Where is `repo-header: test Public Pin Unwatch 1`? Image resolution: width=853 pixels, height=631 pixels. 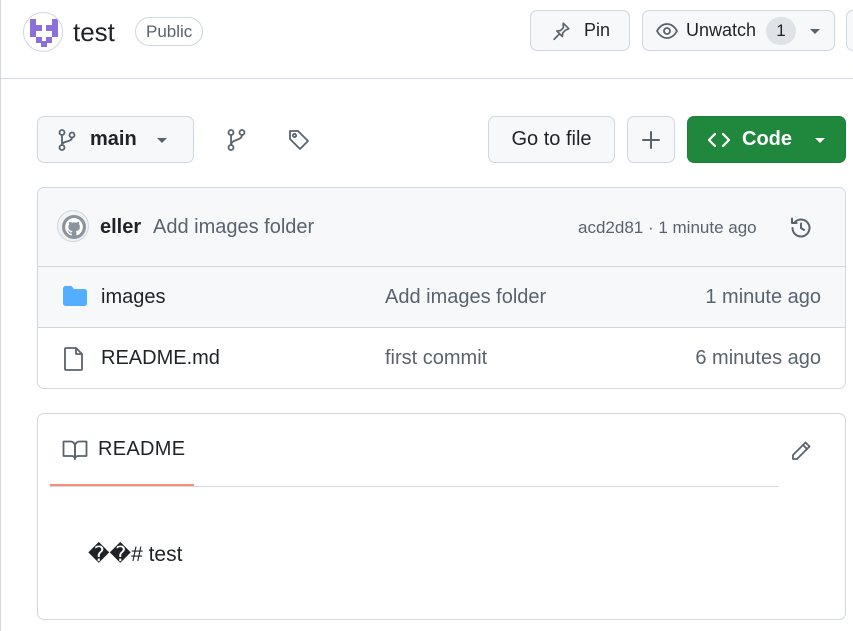 repo-header: test Public Pin Unwatch 1 is located at coordinates (426, 39).